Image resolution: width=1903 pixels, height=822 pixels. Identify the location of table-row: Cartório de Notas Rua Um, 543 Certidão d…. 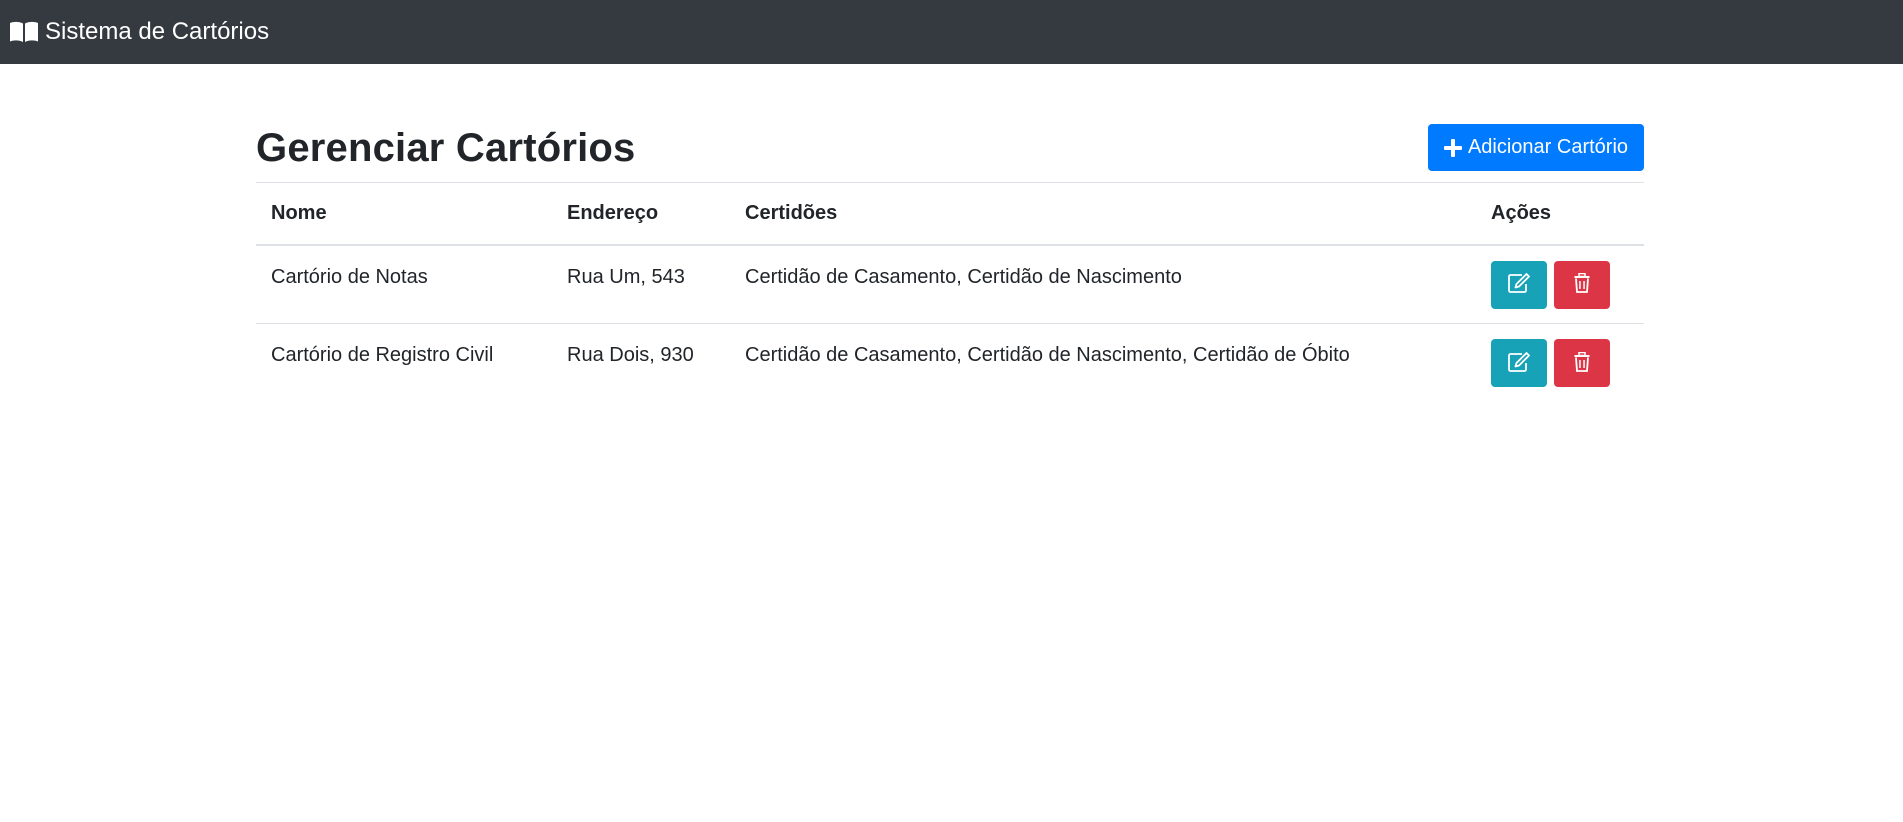
(950, 284).